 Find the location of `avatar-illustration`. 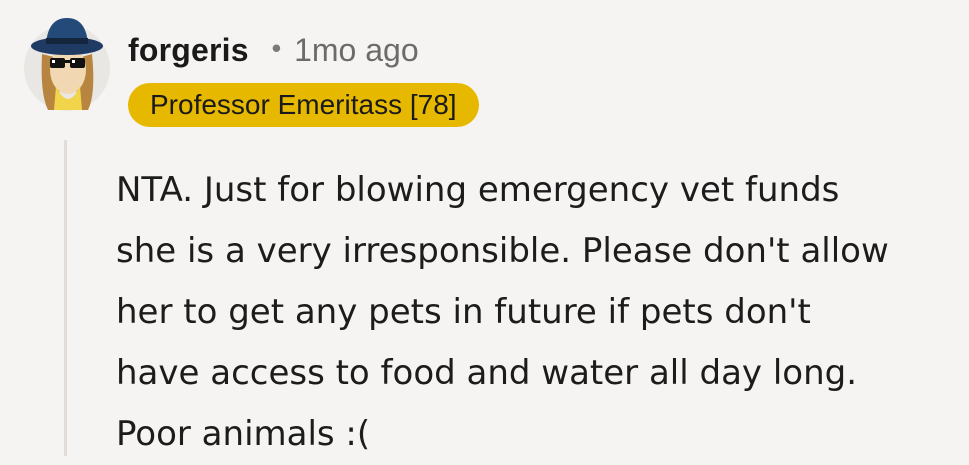

avatar-illustration is located at coordinates (67, 64).